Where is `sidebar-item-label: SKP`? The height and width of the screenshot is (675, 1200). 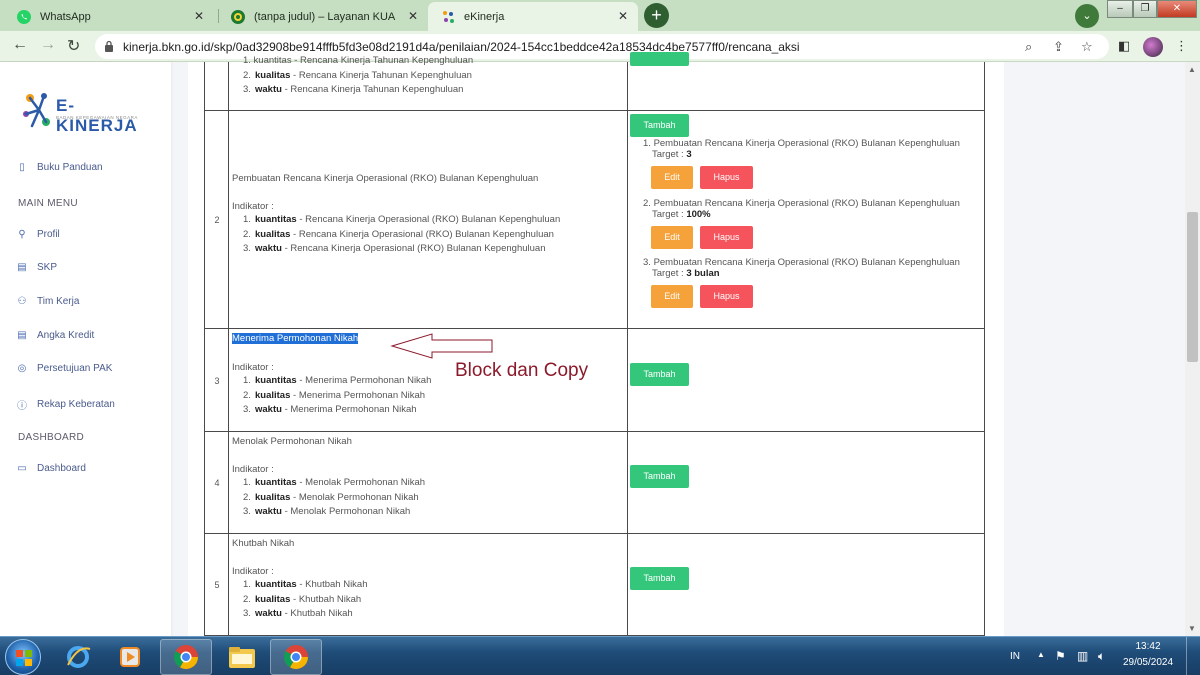
sidebar-item-label: SKP is located at coordinates (47, 267).